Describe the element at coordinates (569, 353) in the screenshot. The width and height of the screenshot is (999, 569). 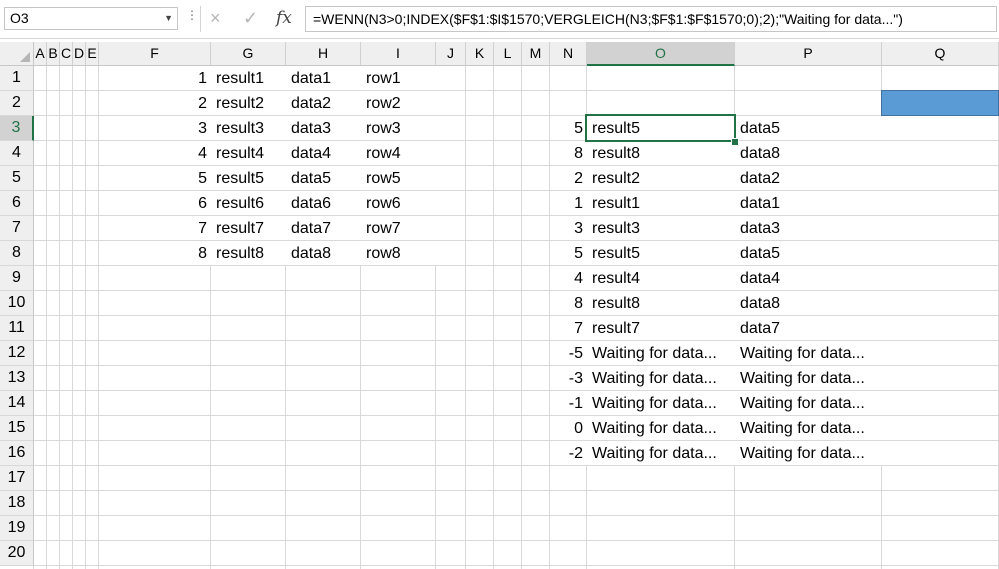
I see `cell: -5` at that location.